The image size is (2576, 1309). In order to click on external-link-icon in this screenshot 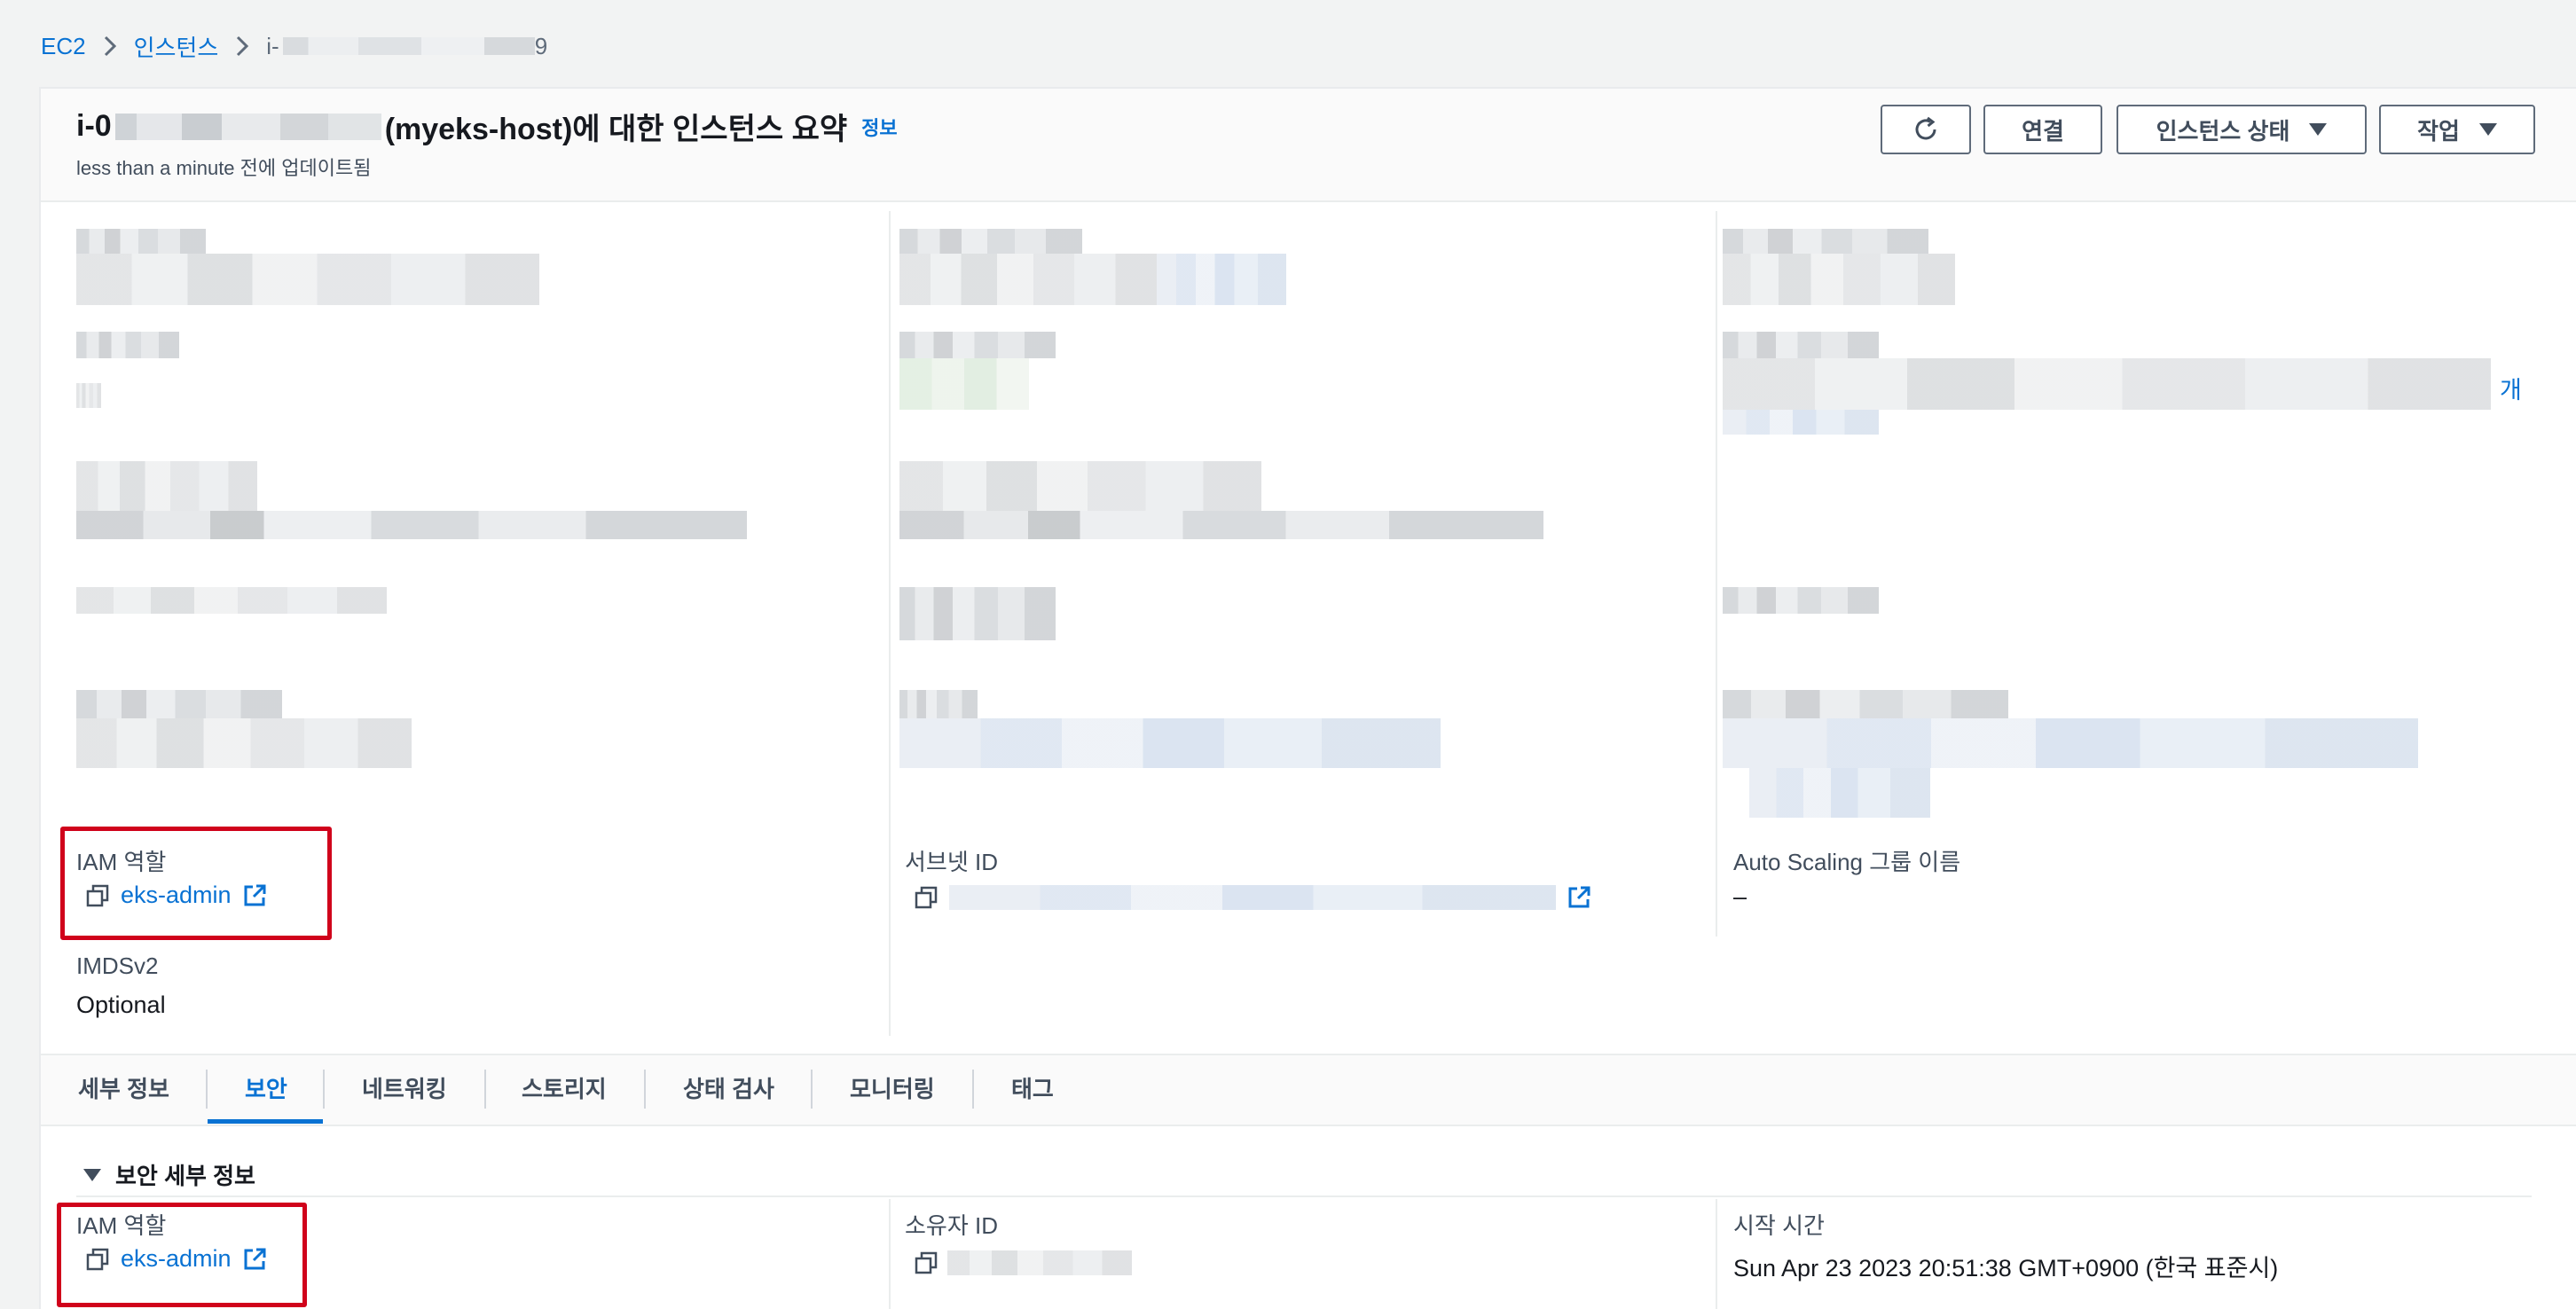, I will do `click(1579, 897)`.